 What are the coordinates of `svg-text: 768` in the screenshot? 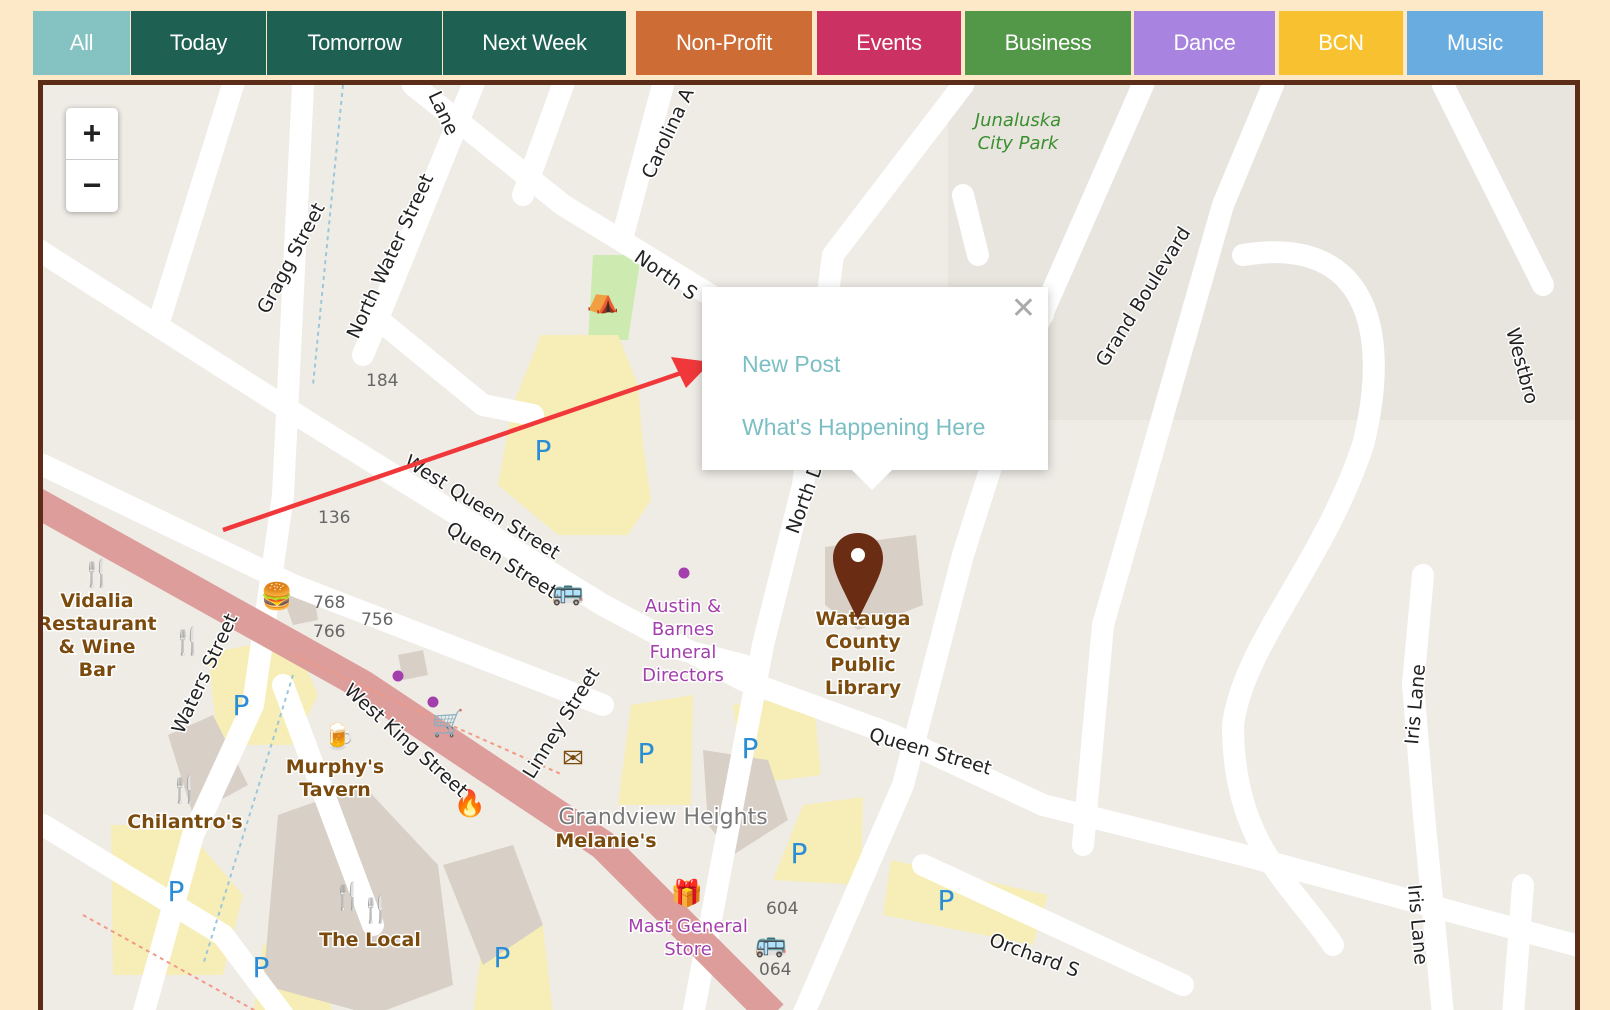 It's located at (329, 603).